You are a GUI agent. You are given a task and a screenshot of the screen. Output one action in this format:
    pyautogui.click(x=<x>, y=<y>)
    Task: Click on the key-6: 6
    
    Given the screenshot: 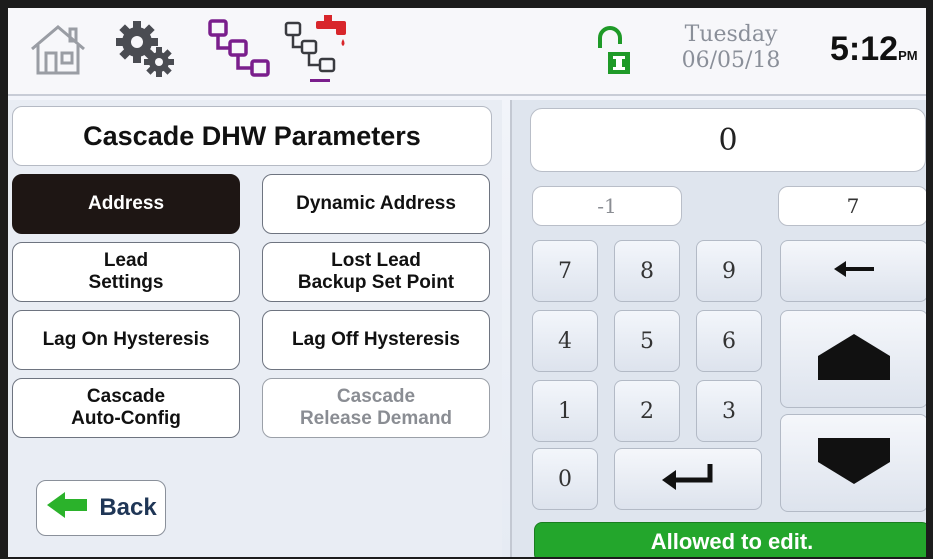 What is the action you would take?
    pyautogui.click(x=729, y=341)
    